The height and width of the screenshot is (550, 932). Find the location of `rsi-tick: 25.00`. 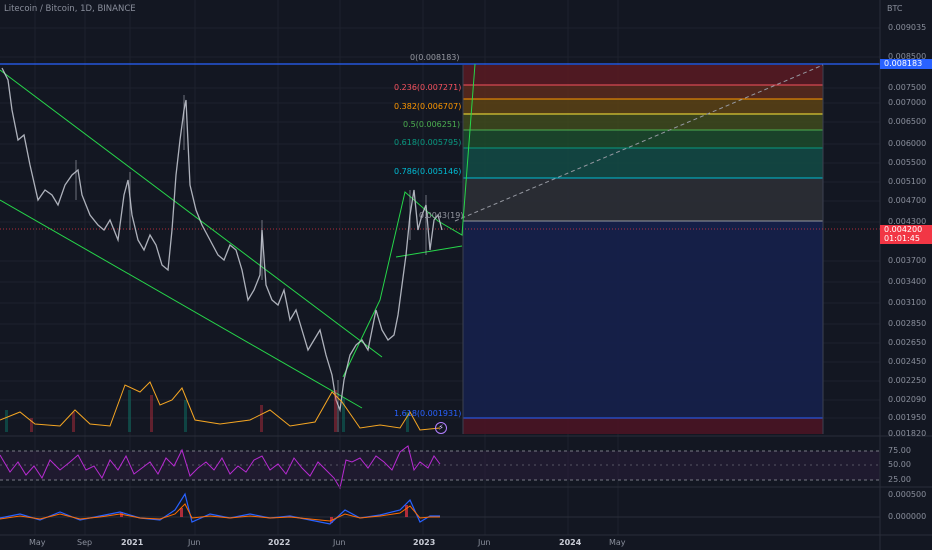

rsi-tick: 25.00 is located at coordinates (899, 479).